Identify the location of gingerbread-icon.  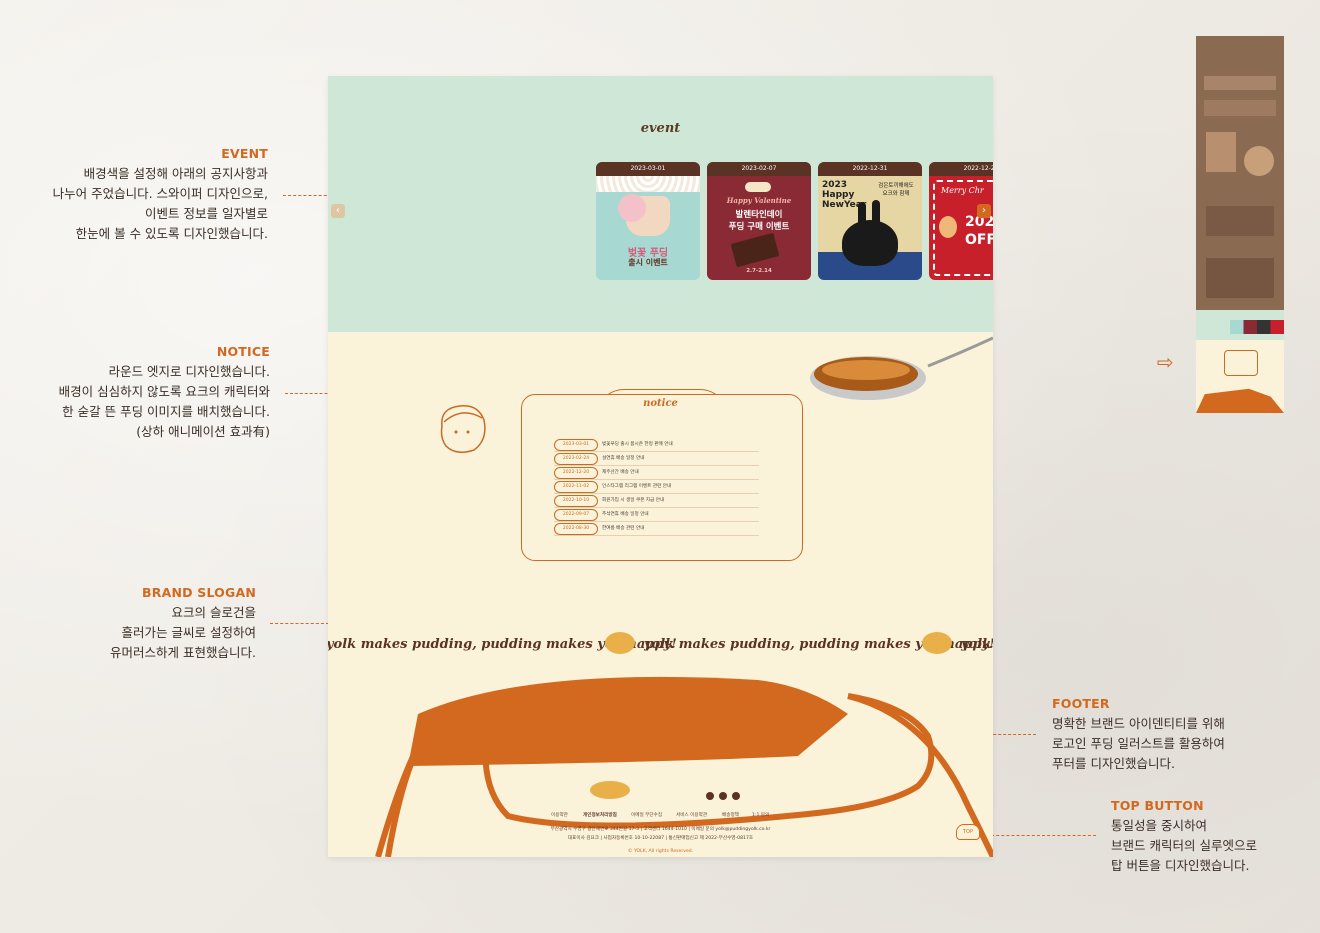
(948, 227).